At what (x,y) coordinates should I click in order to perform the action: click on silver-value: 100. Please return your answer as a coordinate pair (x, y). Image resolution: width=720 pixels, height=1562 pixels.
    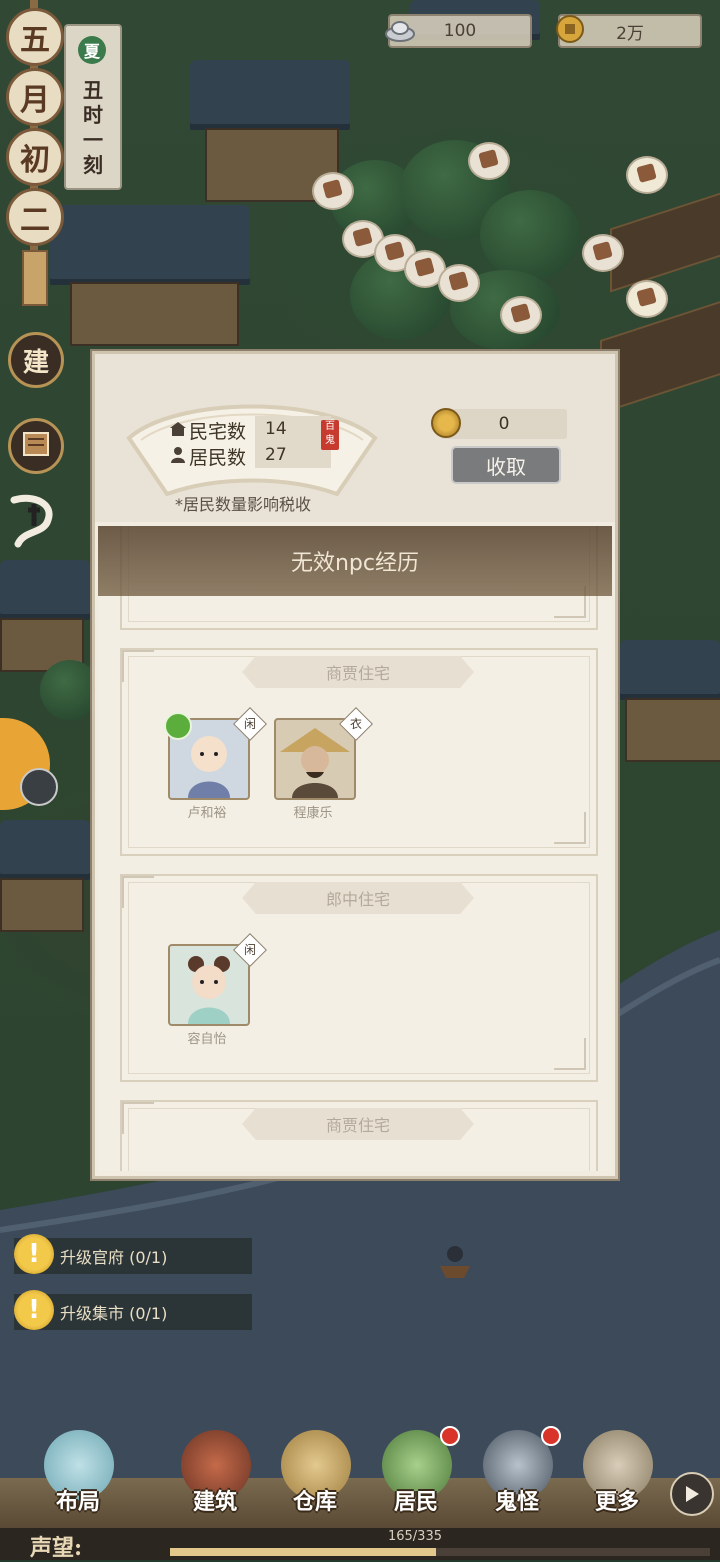
    Looking at the image, I should click on (460, 31).